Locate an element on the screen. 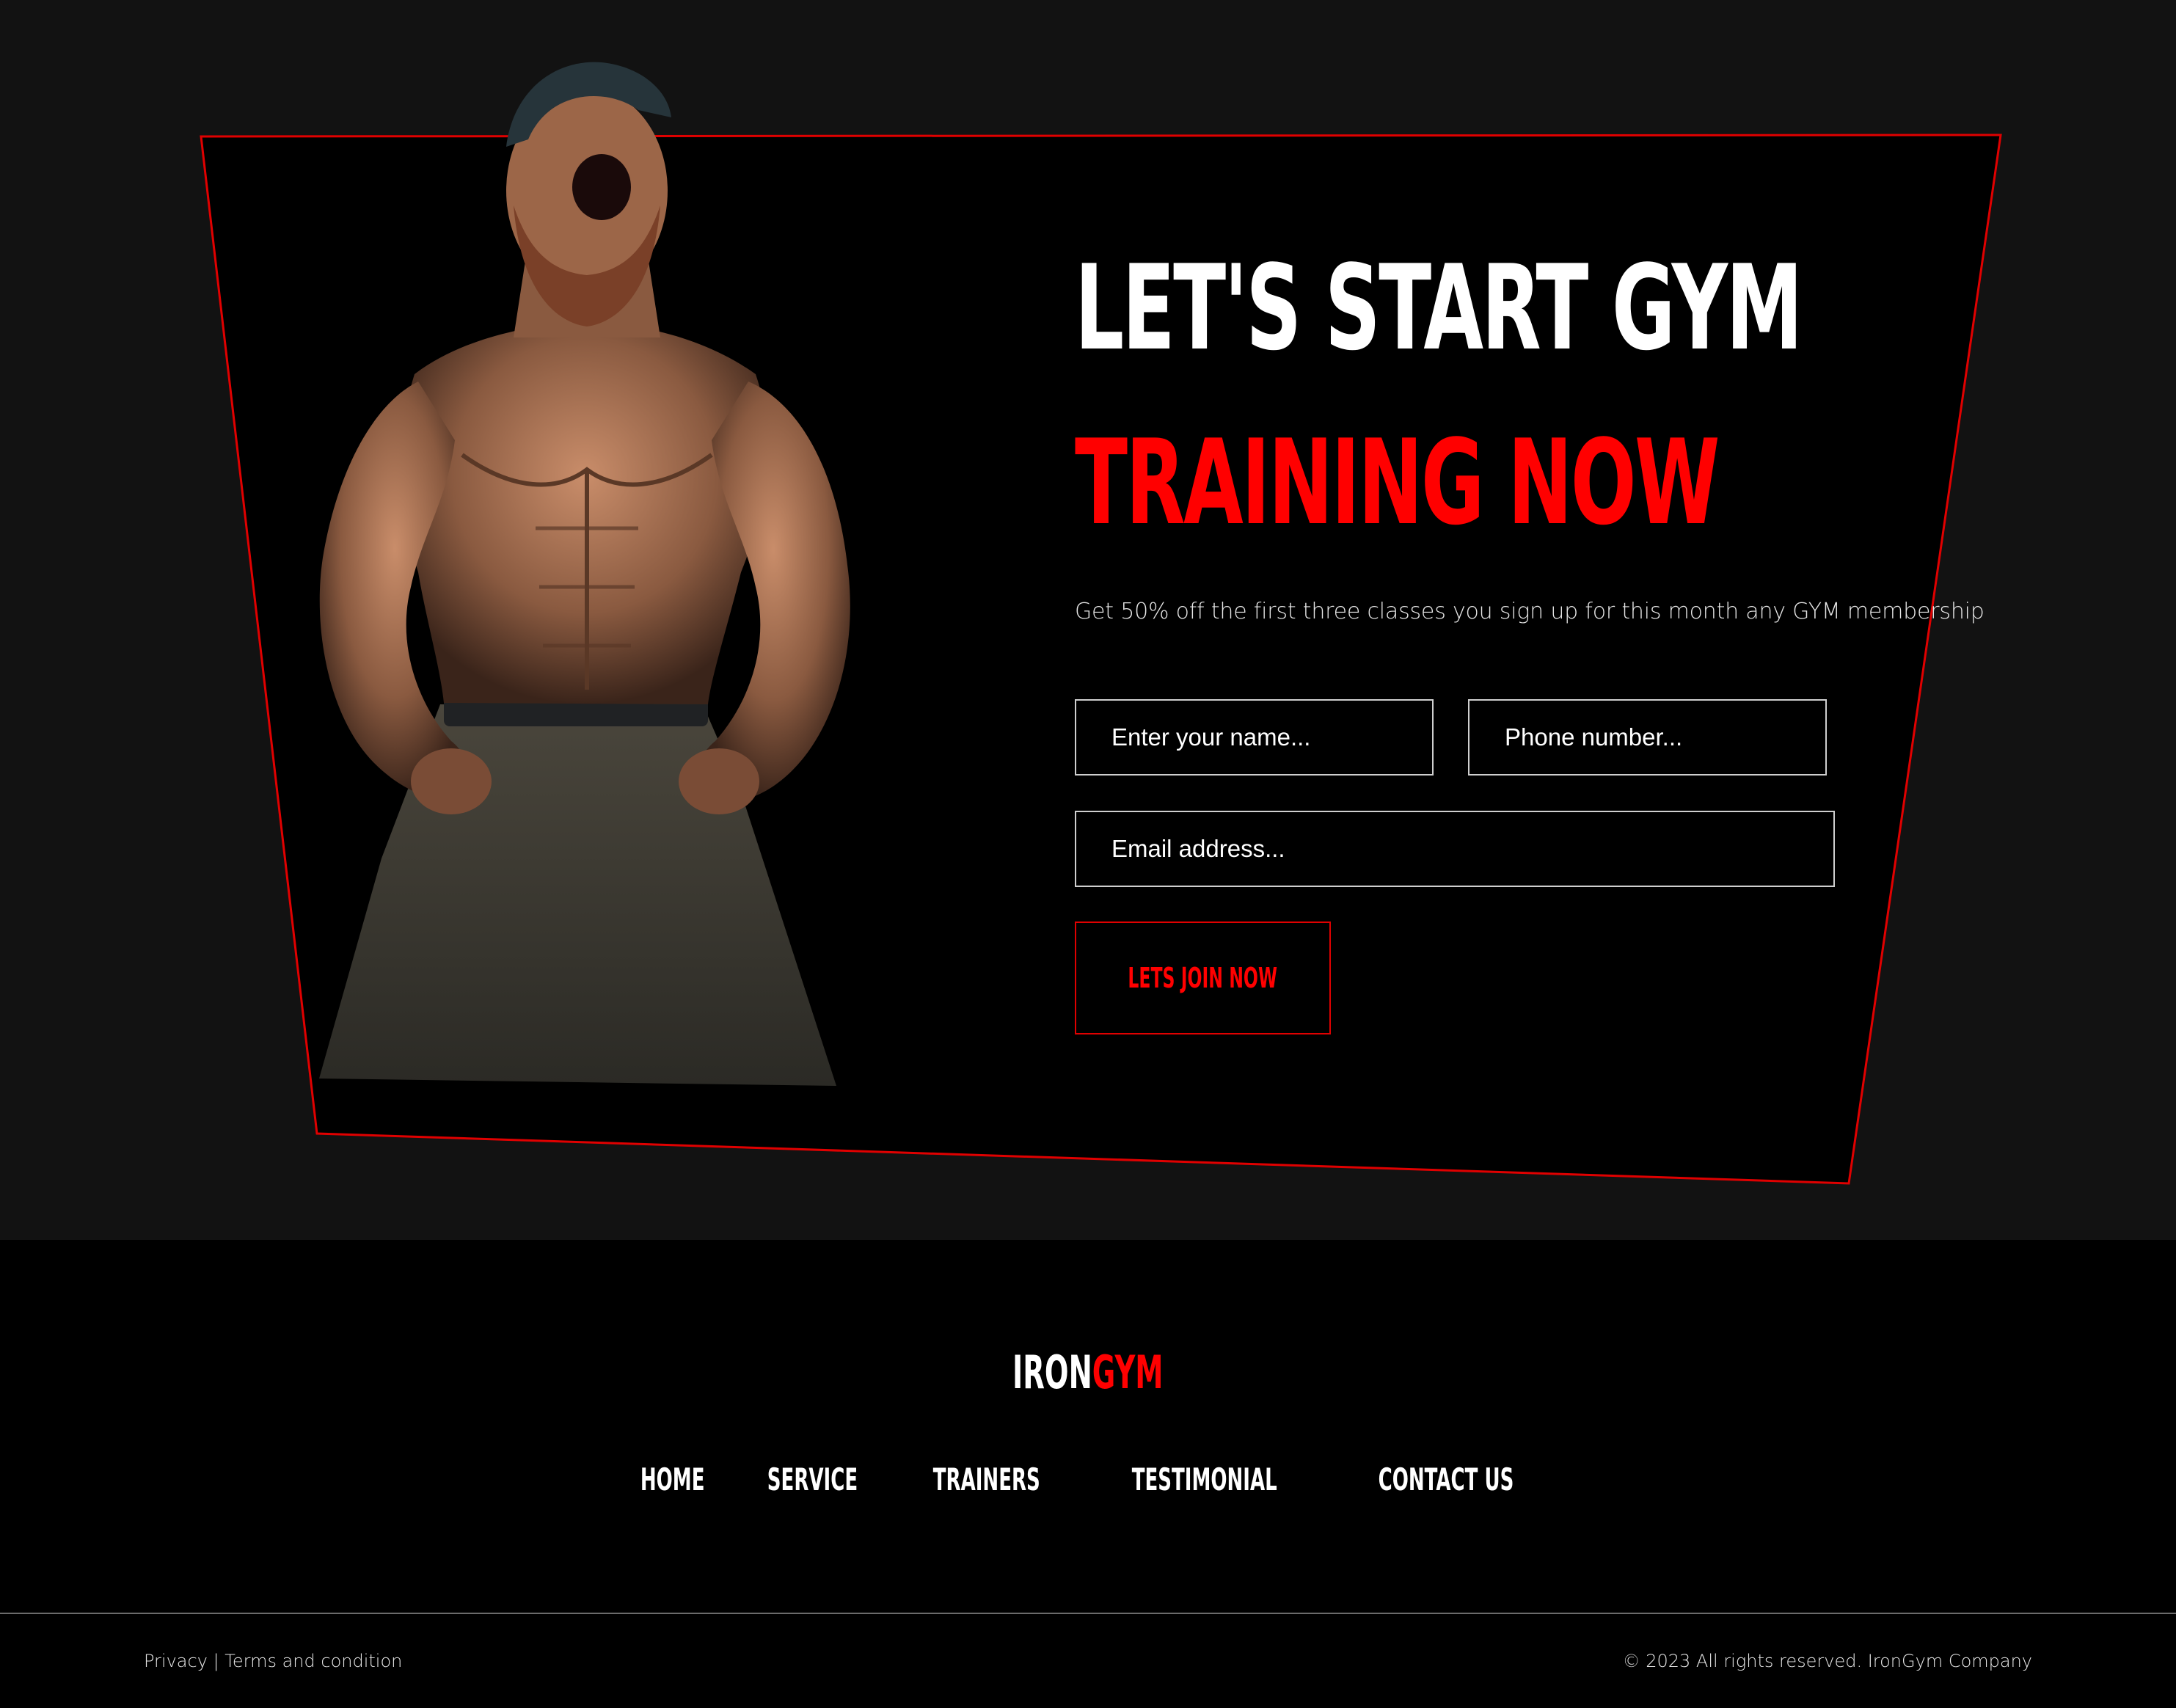 This screenshot has height=1708, width=2176. join-now-label: LETS JOIN NOW is located at coordinates (1203, 978).